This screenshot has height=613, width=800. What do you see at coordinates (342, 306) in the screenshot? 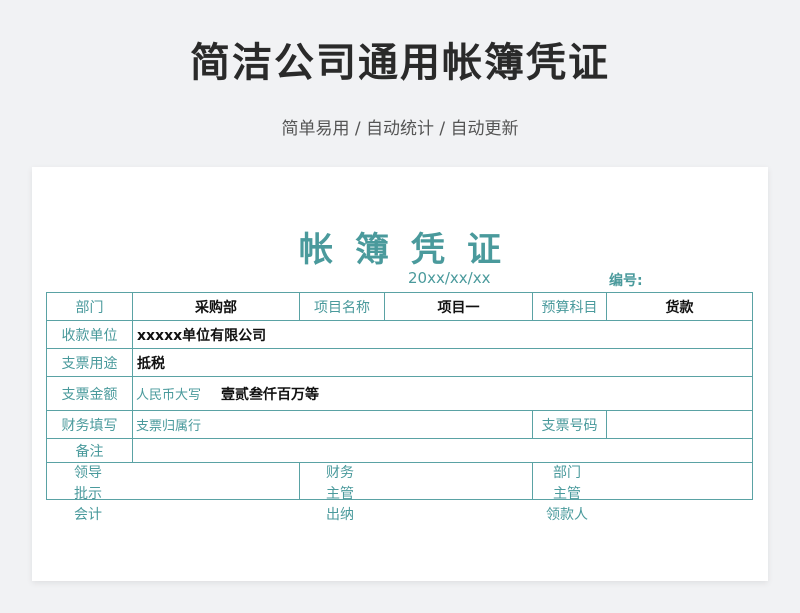
I see `item-name-label: 项目名称` at bounding box center [342, 306].